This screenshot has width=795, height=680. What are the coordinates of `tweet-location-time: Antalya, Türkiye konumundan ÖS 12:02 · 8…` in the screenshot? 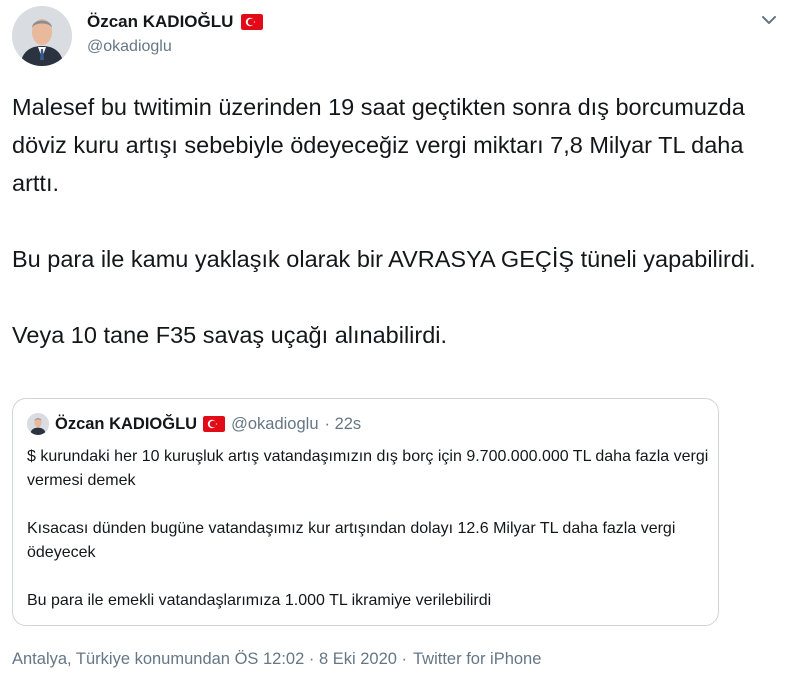 It's located at (209, 659).